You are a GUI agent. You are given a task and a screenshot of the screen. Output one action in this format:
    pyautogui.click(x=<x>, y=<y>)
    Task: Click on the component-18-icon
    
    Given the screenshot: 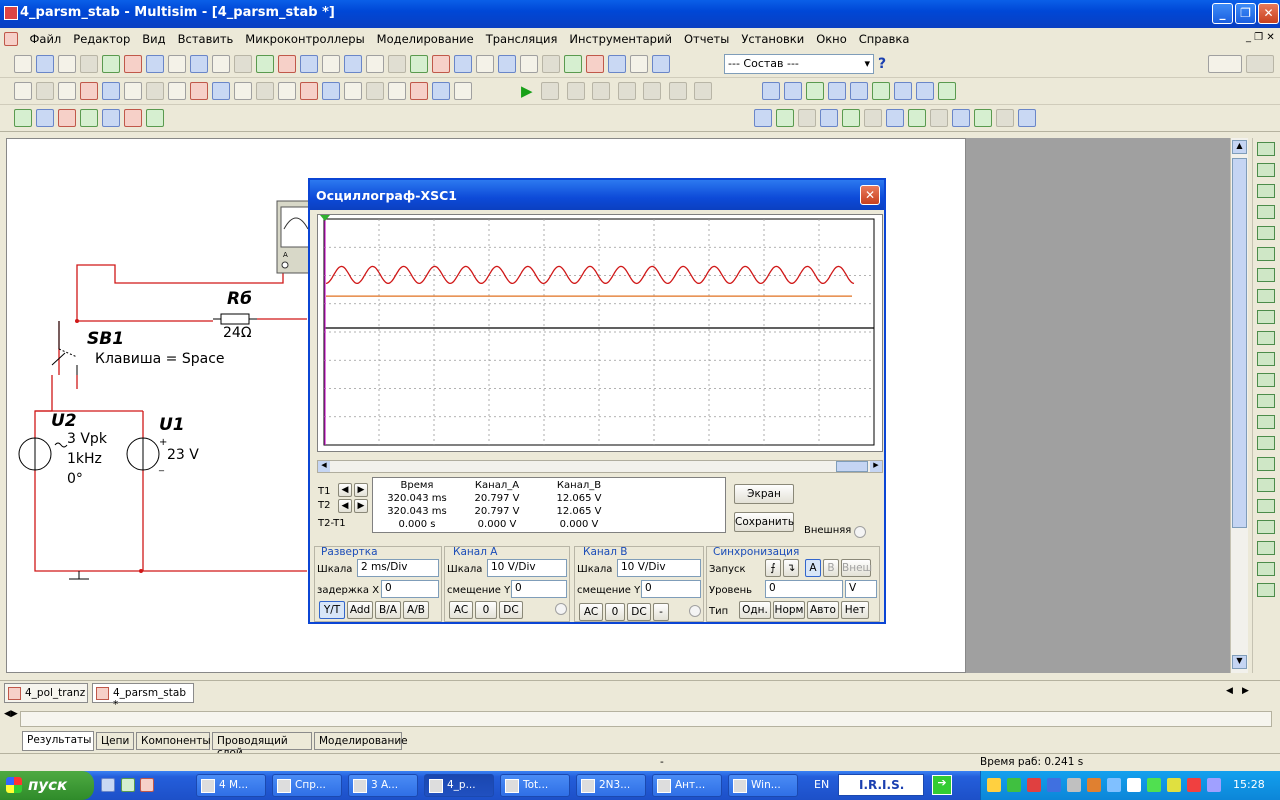 What is the action you would take?
    pyautogui.click(x=419, y=91)
    